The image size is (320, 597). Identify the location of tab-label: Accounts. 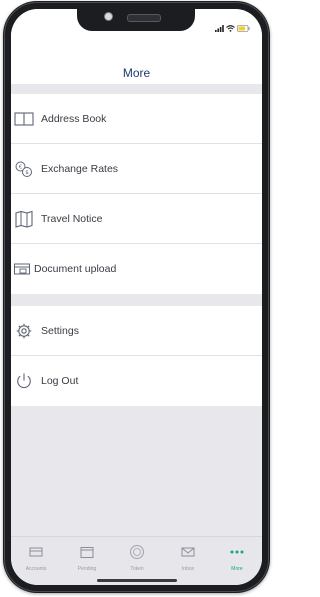
(36, 569).